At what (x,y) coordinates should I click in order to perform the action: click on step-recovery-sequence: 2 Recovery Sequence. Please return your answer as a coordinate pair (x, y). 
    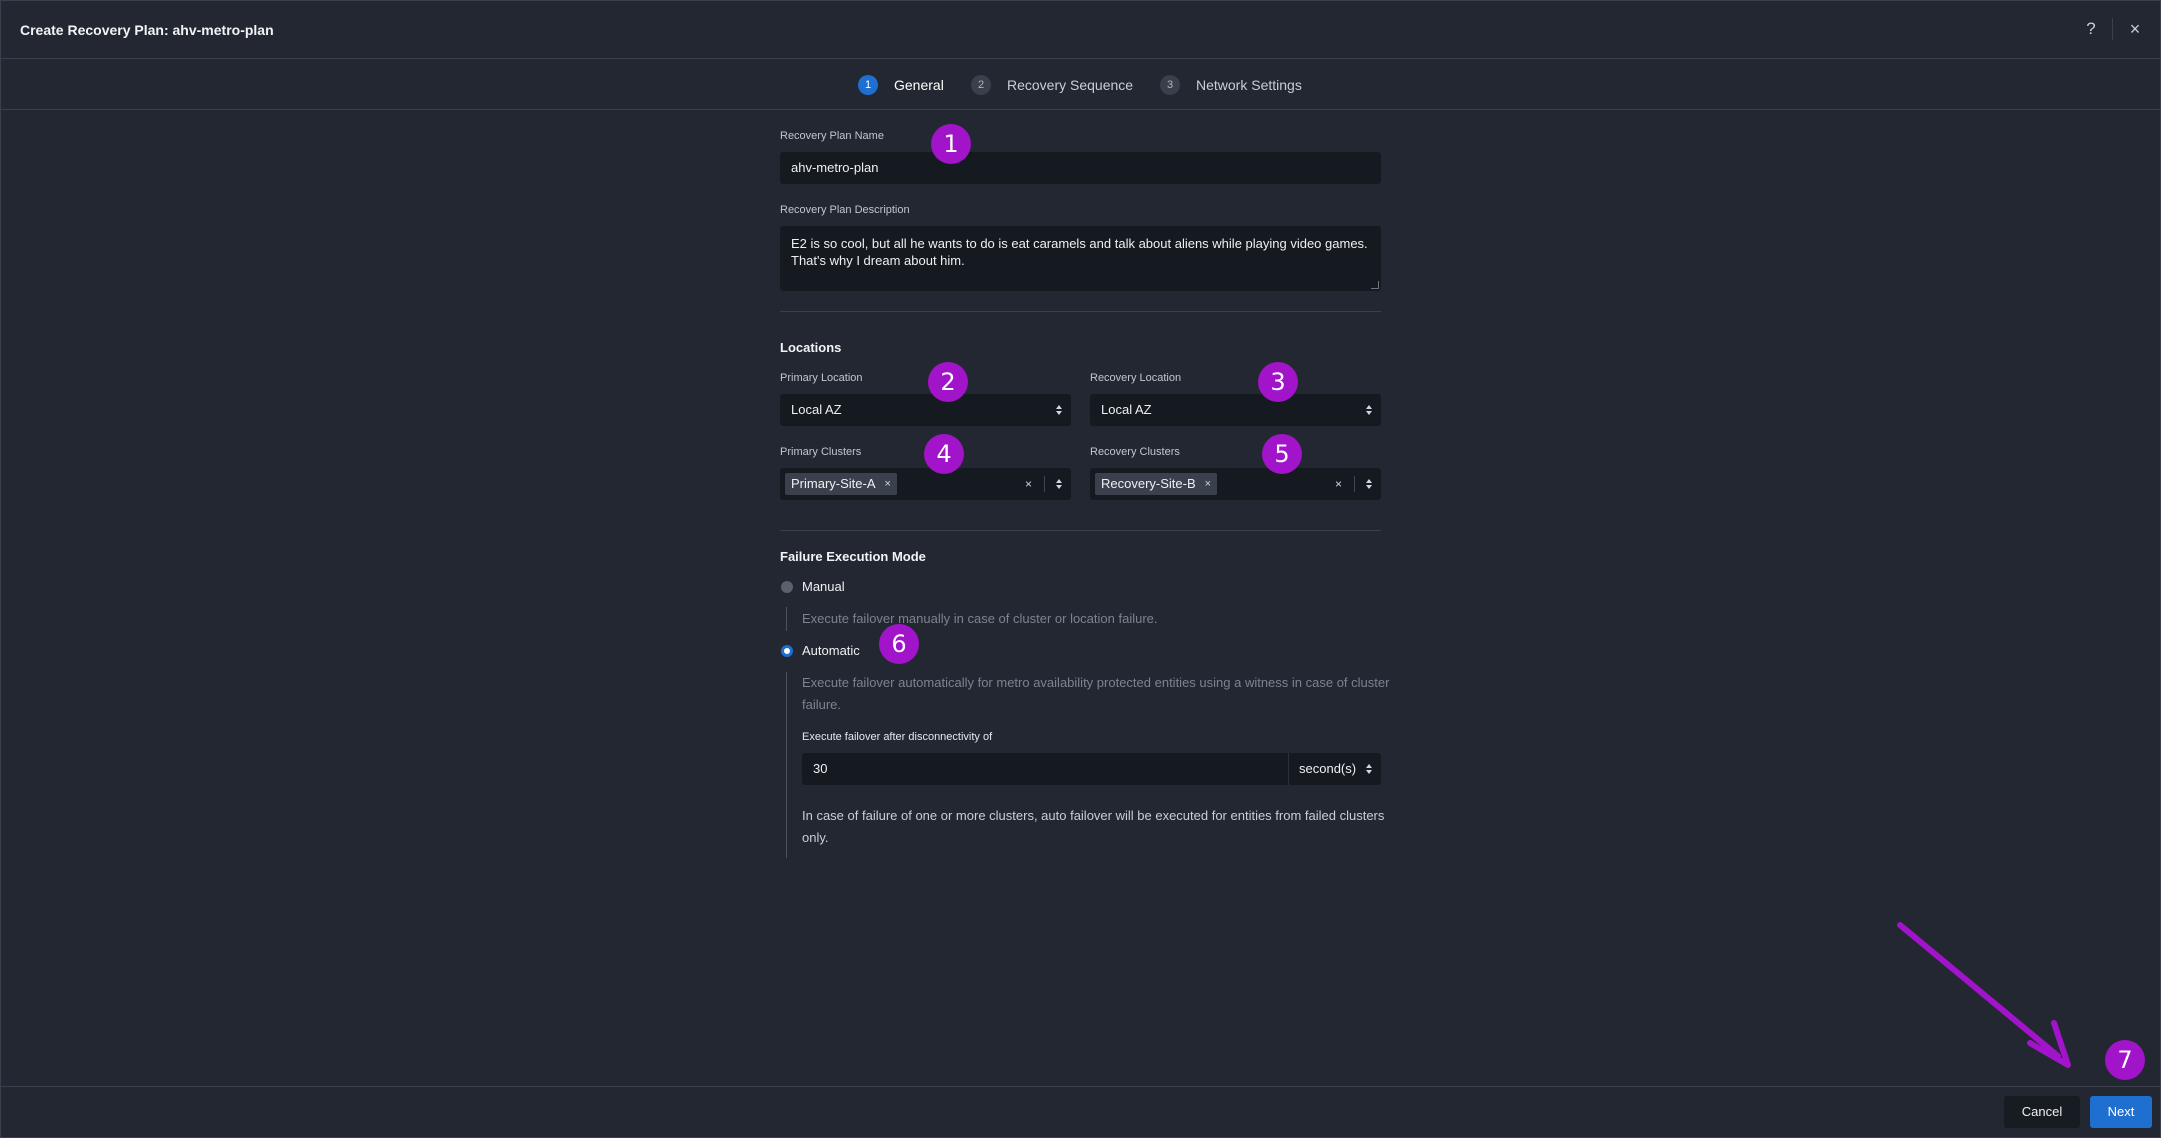
    Looking at the image, I should click on (1052, 85).